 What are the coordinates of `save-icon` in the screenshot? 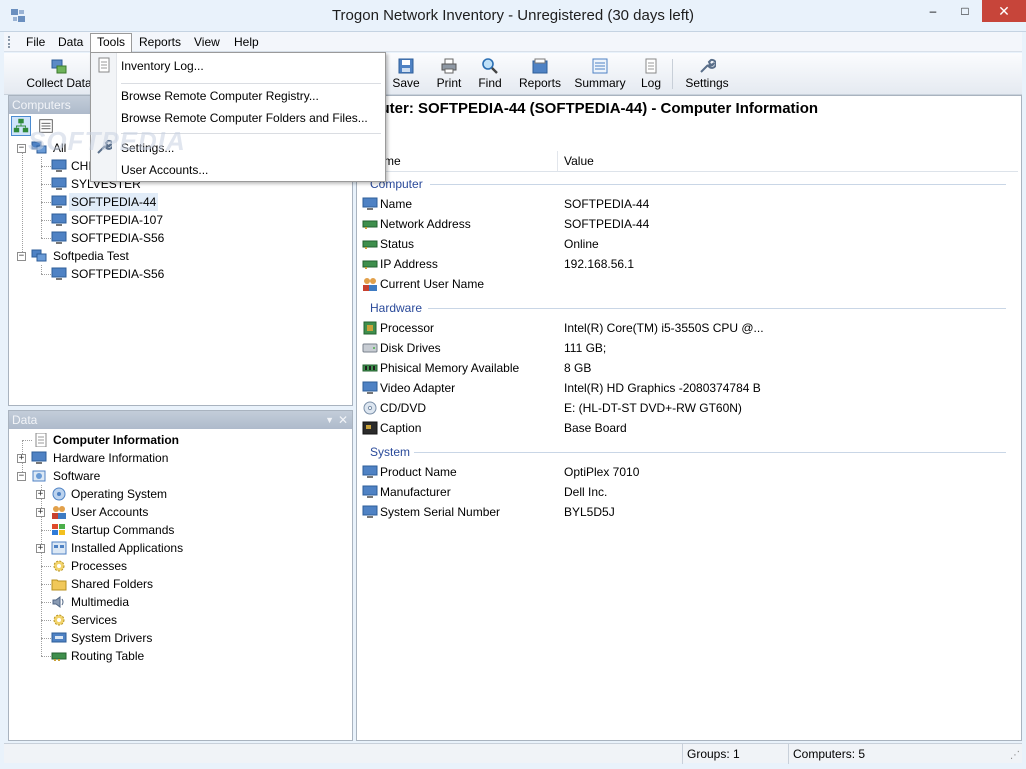 It's located at (406, 66).